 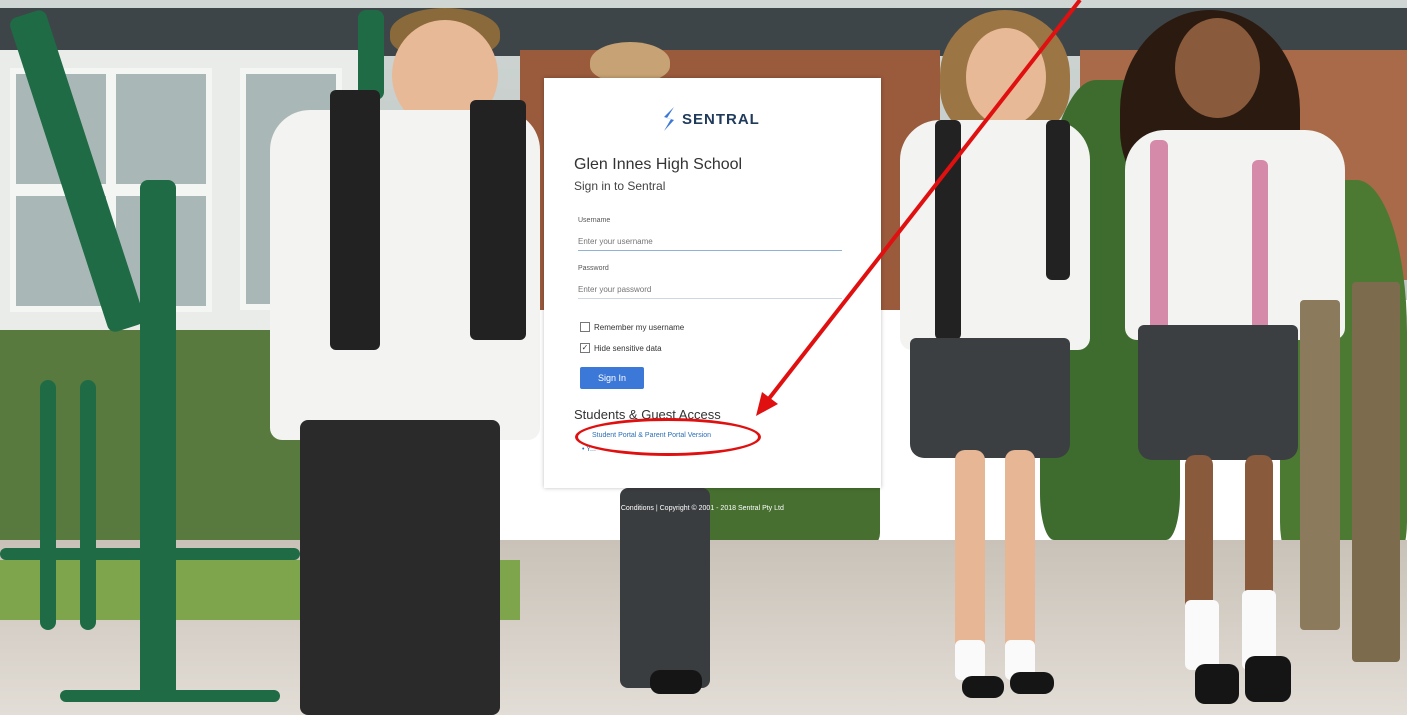 What do you see at coordinates (612, 378) in the screenshot?
I see `sign-in-button: Sign In` at bounding box center [612, 378].